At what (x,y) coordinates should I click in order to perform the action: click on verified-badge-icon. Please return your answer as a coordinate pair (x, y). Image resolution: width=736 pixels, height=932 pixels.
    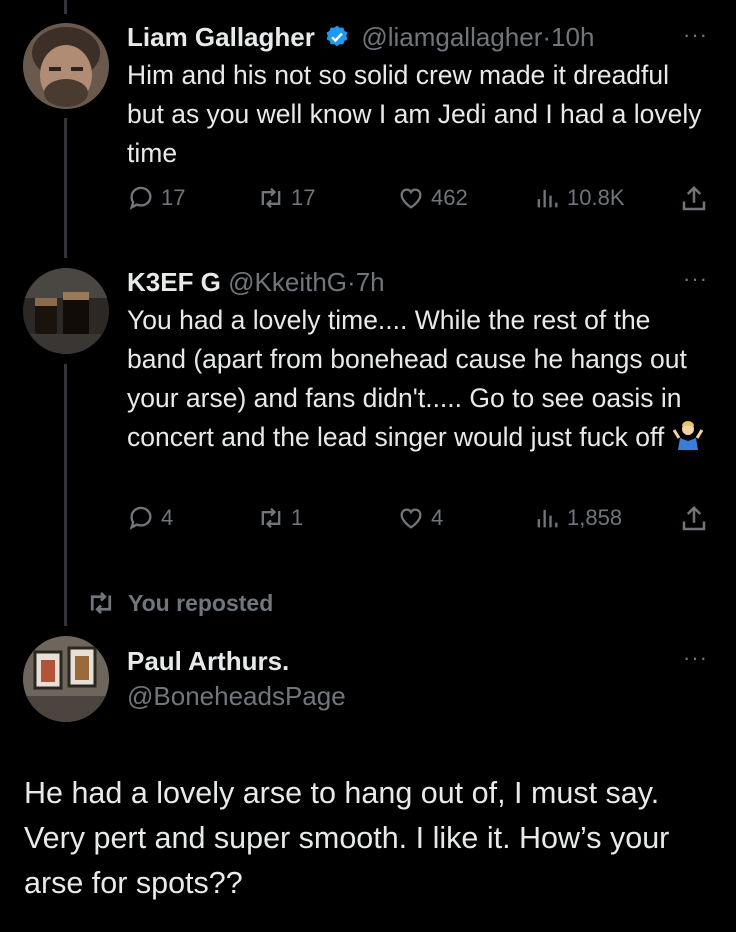
    Looking at the image, I should click on (337, 40).